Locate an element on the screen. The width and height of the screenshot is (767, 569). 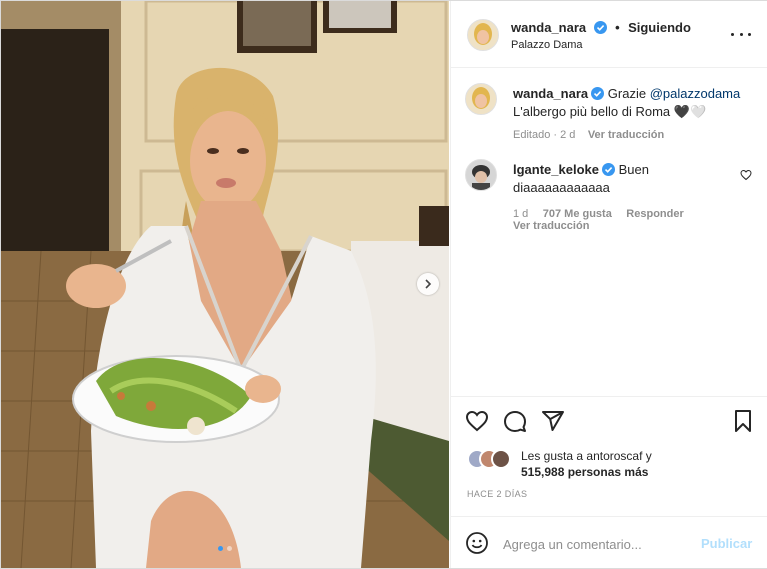
comment-composer: Publicar is located at coordinates (609, 542).